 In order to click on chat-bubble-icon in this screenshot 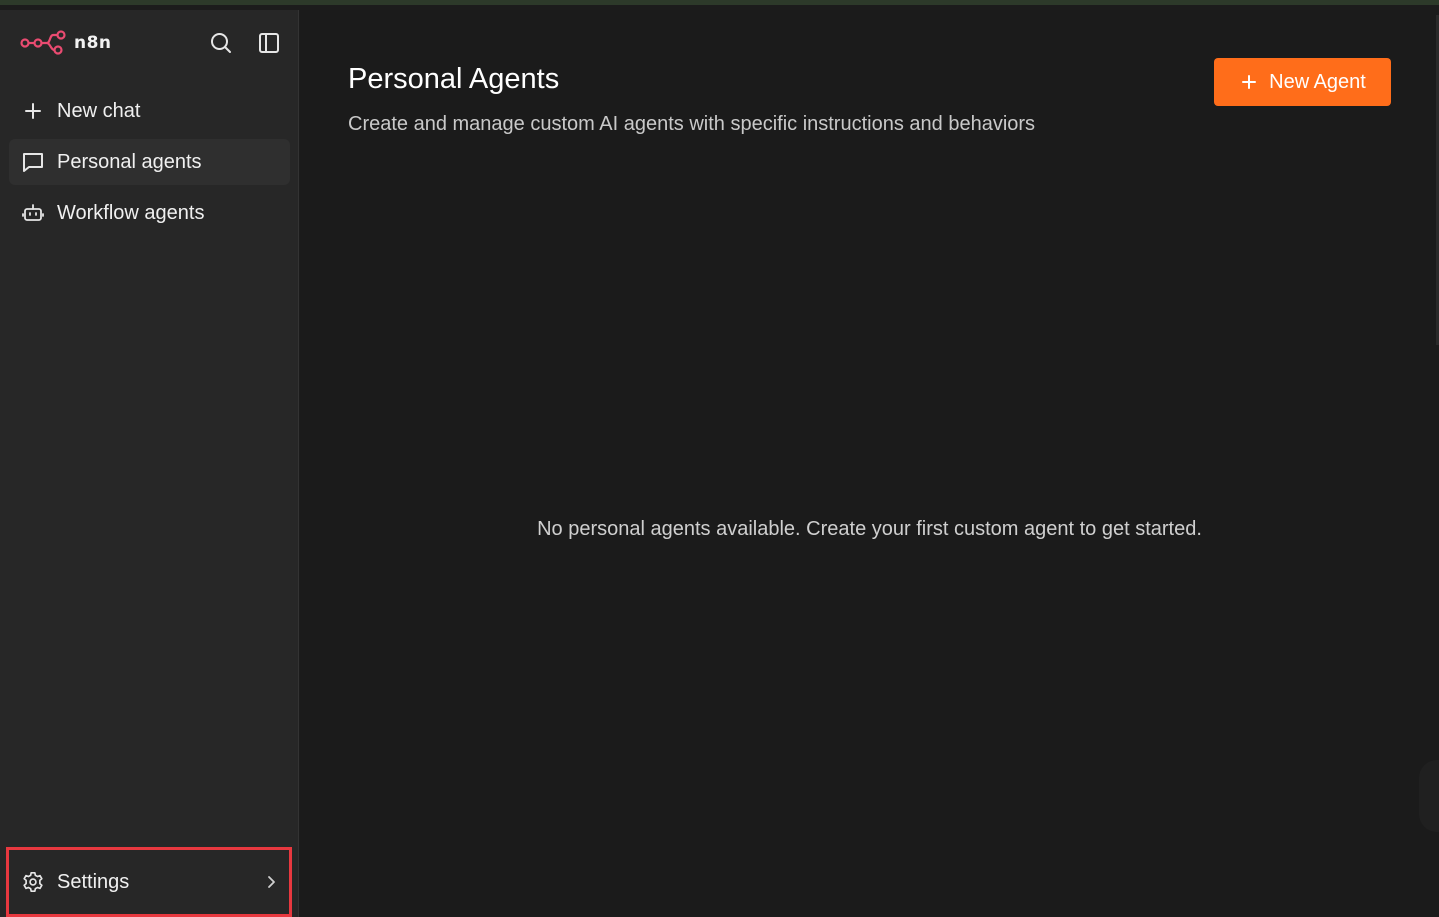, I will do `click(33, 162)`.